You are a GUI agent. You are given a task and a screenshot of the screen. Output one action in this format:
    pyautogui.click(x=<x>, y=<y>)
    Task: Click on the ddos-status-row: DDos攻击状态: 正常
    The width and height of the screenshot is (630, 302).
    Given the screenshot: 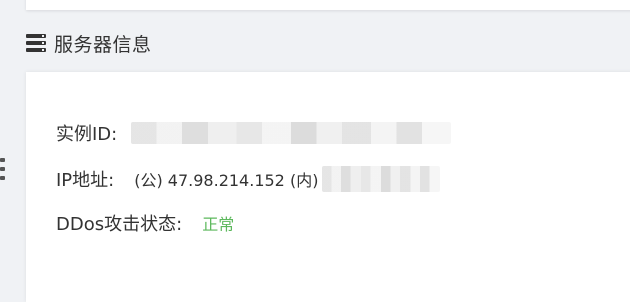 What is the action you would take?
    pyautogui.click(x=145, y=223)
    